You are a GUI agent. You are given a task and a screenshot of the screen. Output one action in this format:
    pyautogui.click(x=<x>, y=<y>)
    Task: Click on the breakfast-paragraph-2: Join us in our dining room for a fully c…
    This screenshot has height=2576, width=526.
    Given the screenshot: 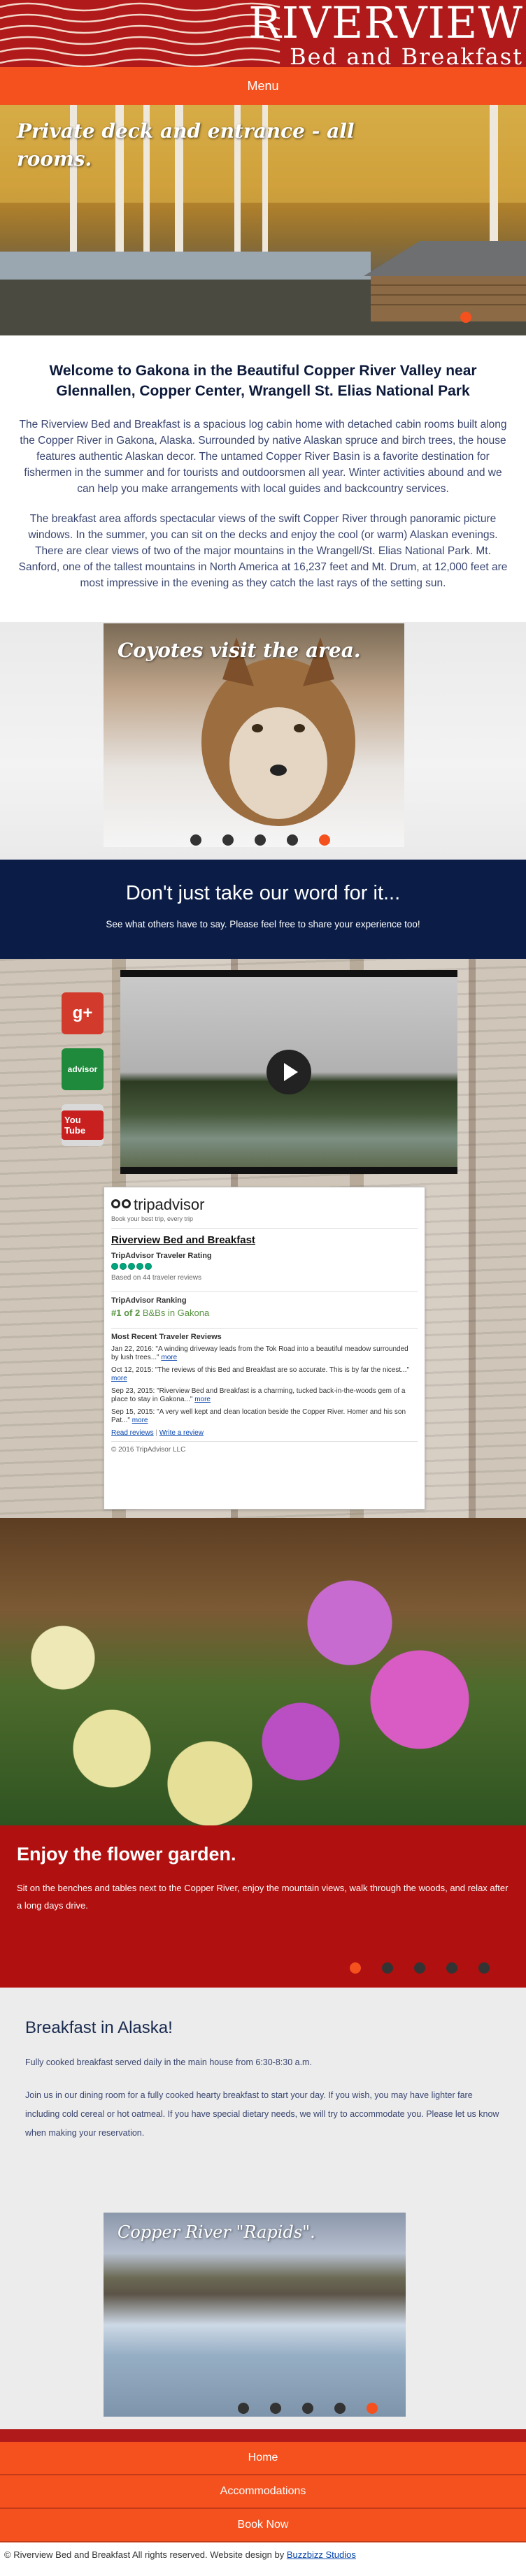 What is the action you would take?
    pyautogui.click(x=262, y=2114)
    